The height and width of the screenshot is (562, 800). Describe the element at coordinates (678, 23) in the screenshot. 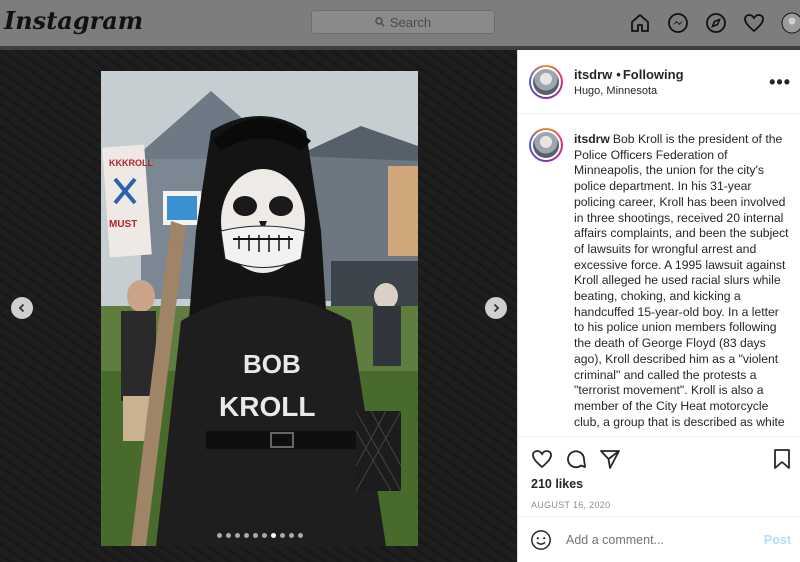

I see `messenger-icon` at that location.